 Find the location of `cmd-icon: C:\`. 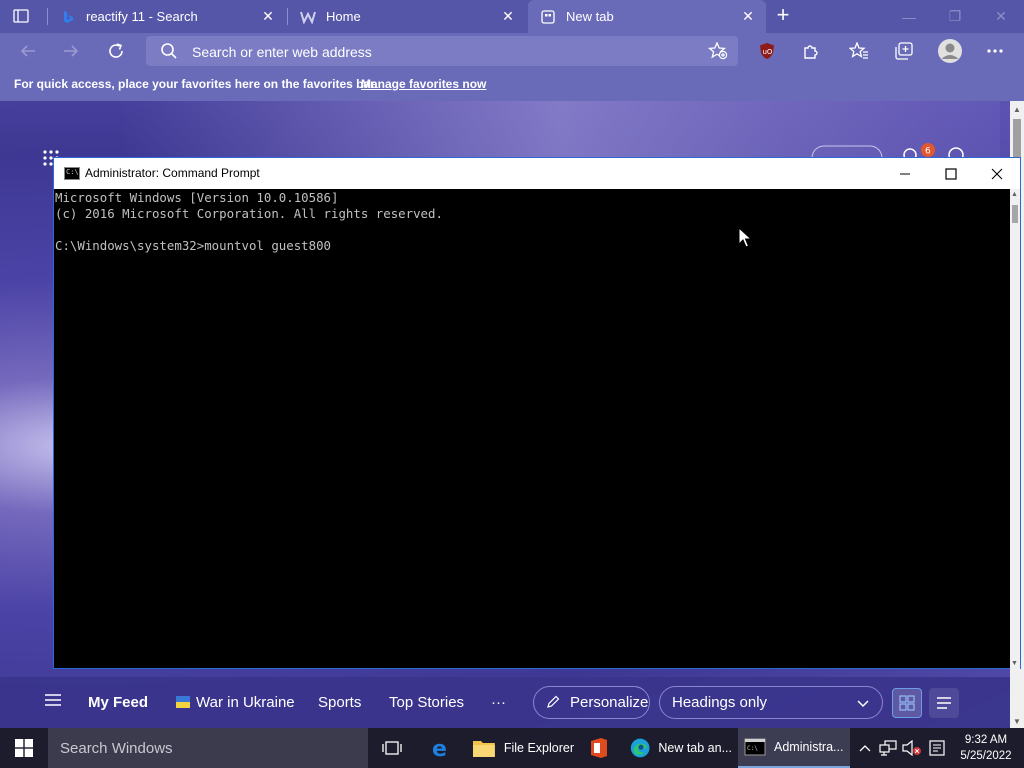

cmd-icon: C:\ is located at coordinates (755, 747).